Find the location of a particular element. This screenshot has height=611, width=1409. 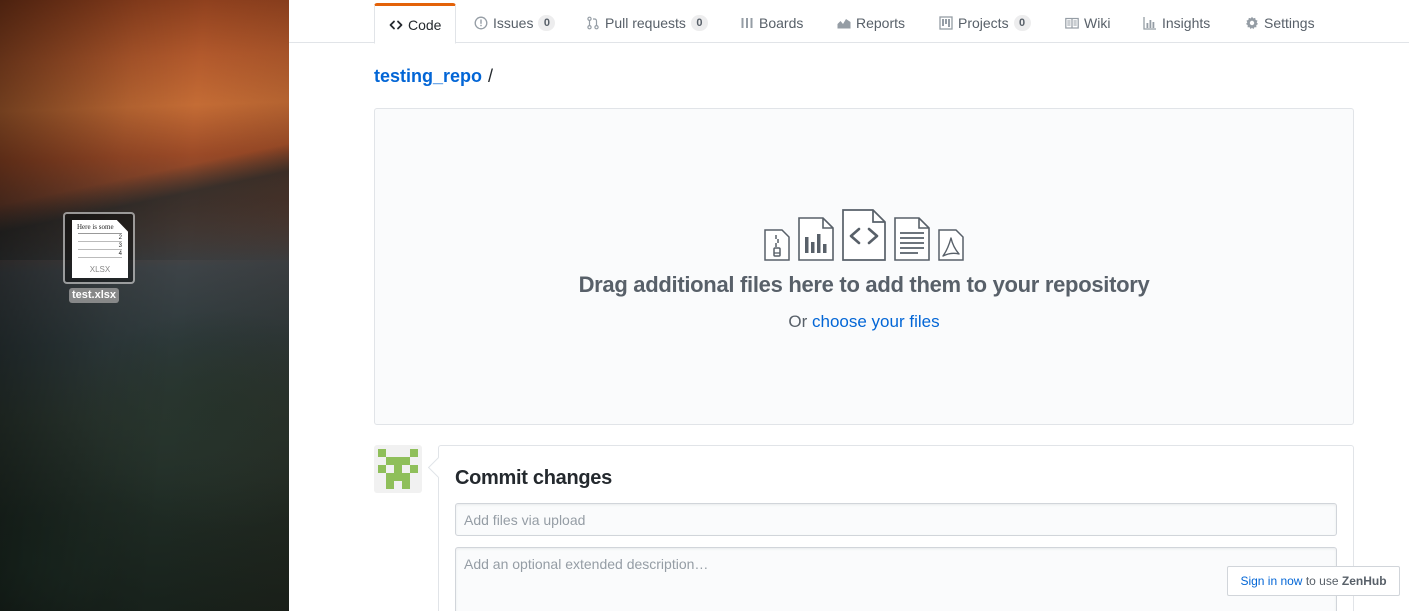

zenhub-signin-link: Sign in now is located at coordinates (1271, 581).